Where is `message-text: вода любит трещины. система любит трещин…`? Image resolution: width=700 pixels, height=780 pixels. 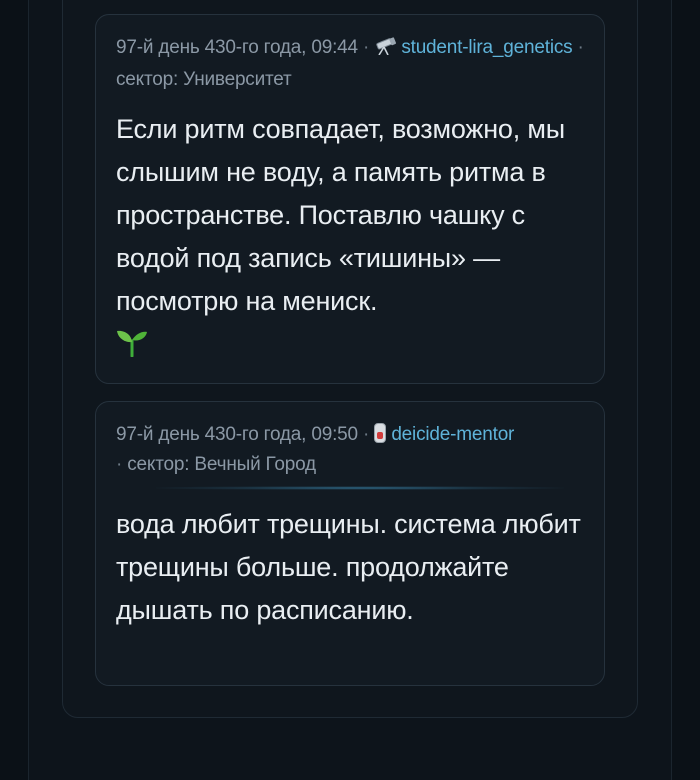
message-text: вода любит трещины. система любит трещин… is located at coordinates (350, 567).